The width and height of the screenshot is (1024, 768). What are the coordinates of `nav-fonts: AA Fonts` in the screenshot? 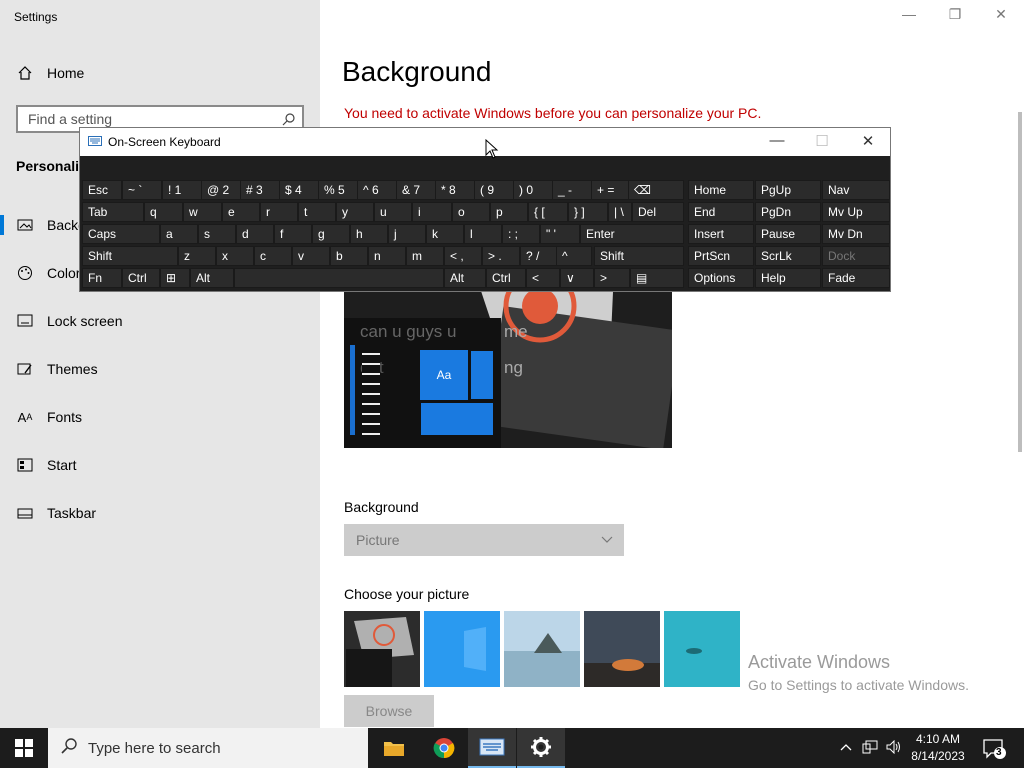 It's located at (160, 417).